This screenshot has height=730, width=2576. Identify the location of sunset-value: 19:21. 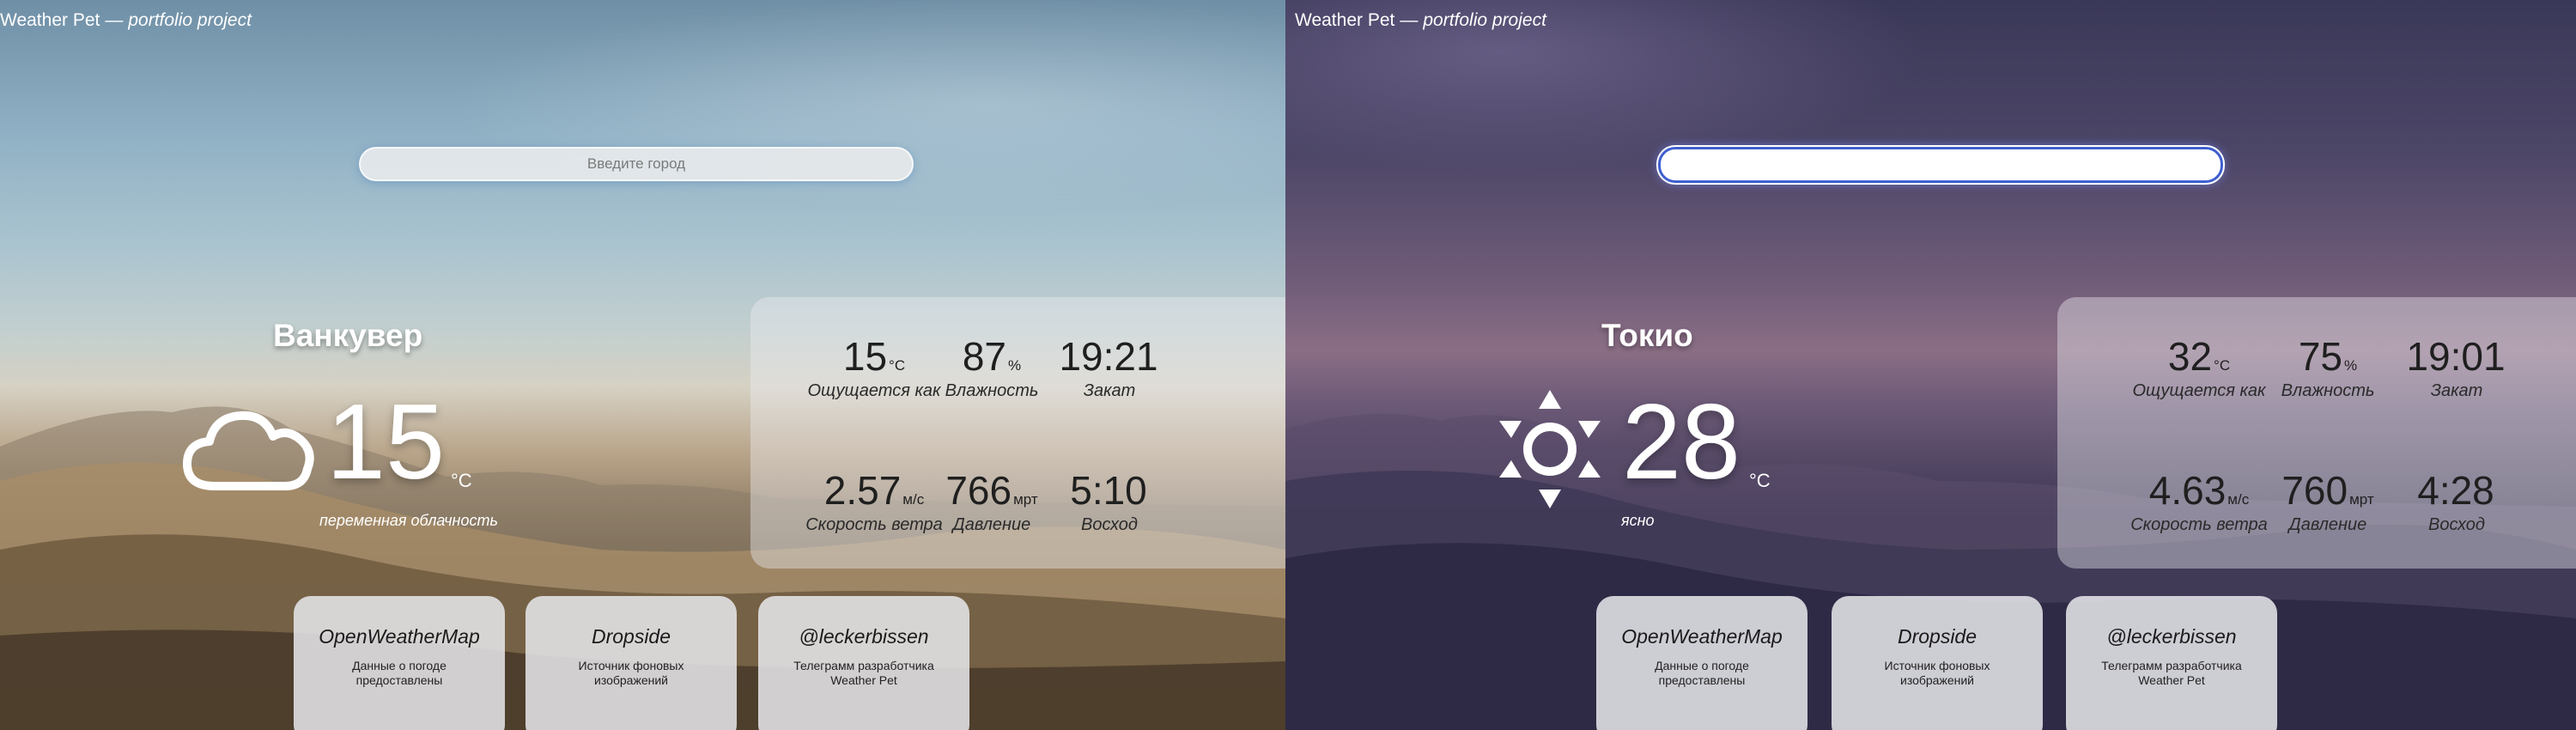
(1108, 356).